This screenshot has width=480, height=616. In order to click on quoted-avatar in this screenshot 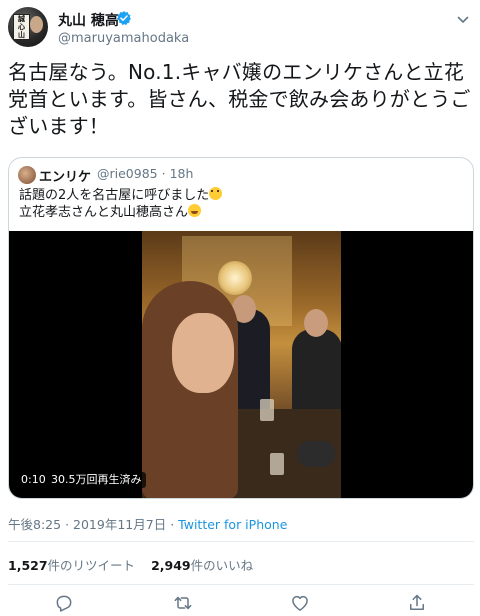, I will do `click(27, 175)`.